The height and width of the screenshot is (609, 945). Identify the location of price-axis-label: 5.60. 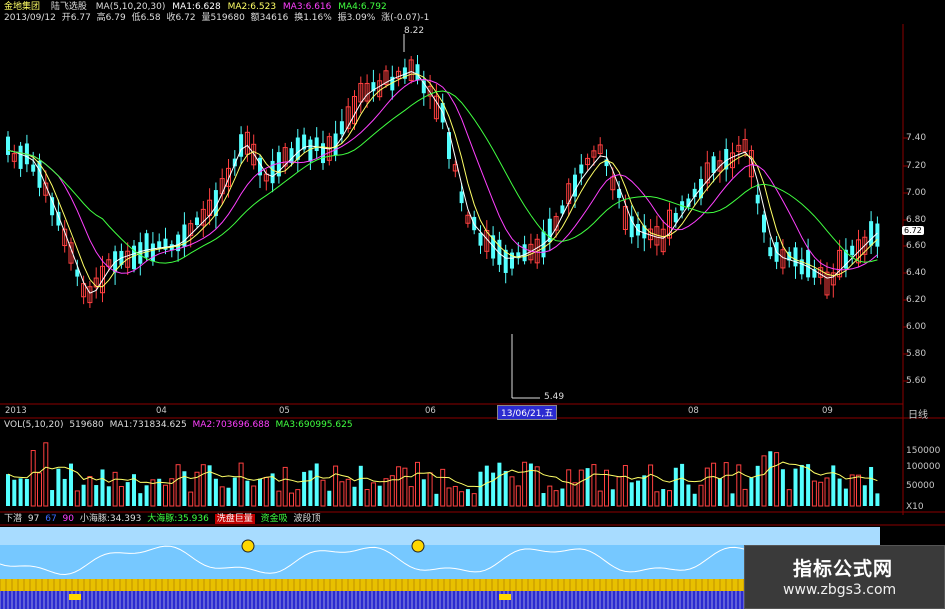
(916, 381).